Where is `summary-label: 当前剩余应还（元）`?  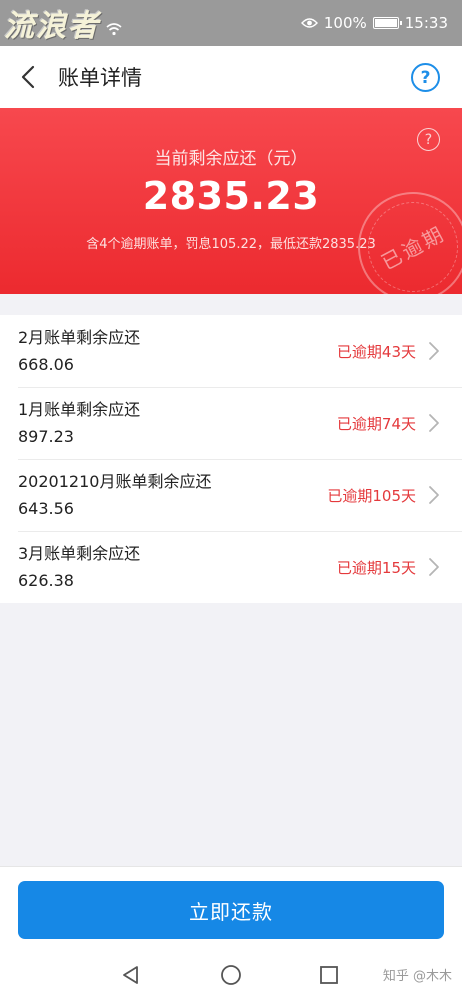 summary-label: 当前剩余应还（元） is located at coordinates (231, 159).